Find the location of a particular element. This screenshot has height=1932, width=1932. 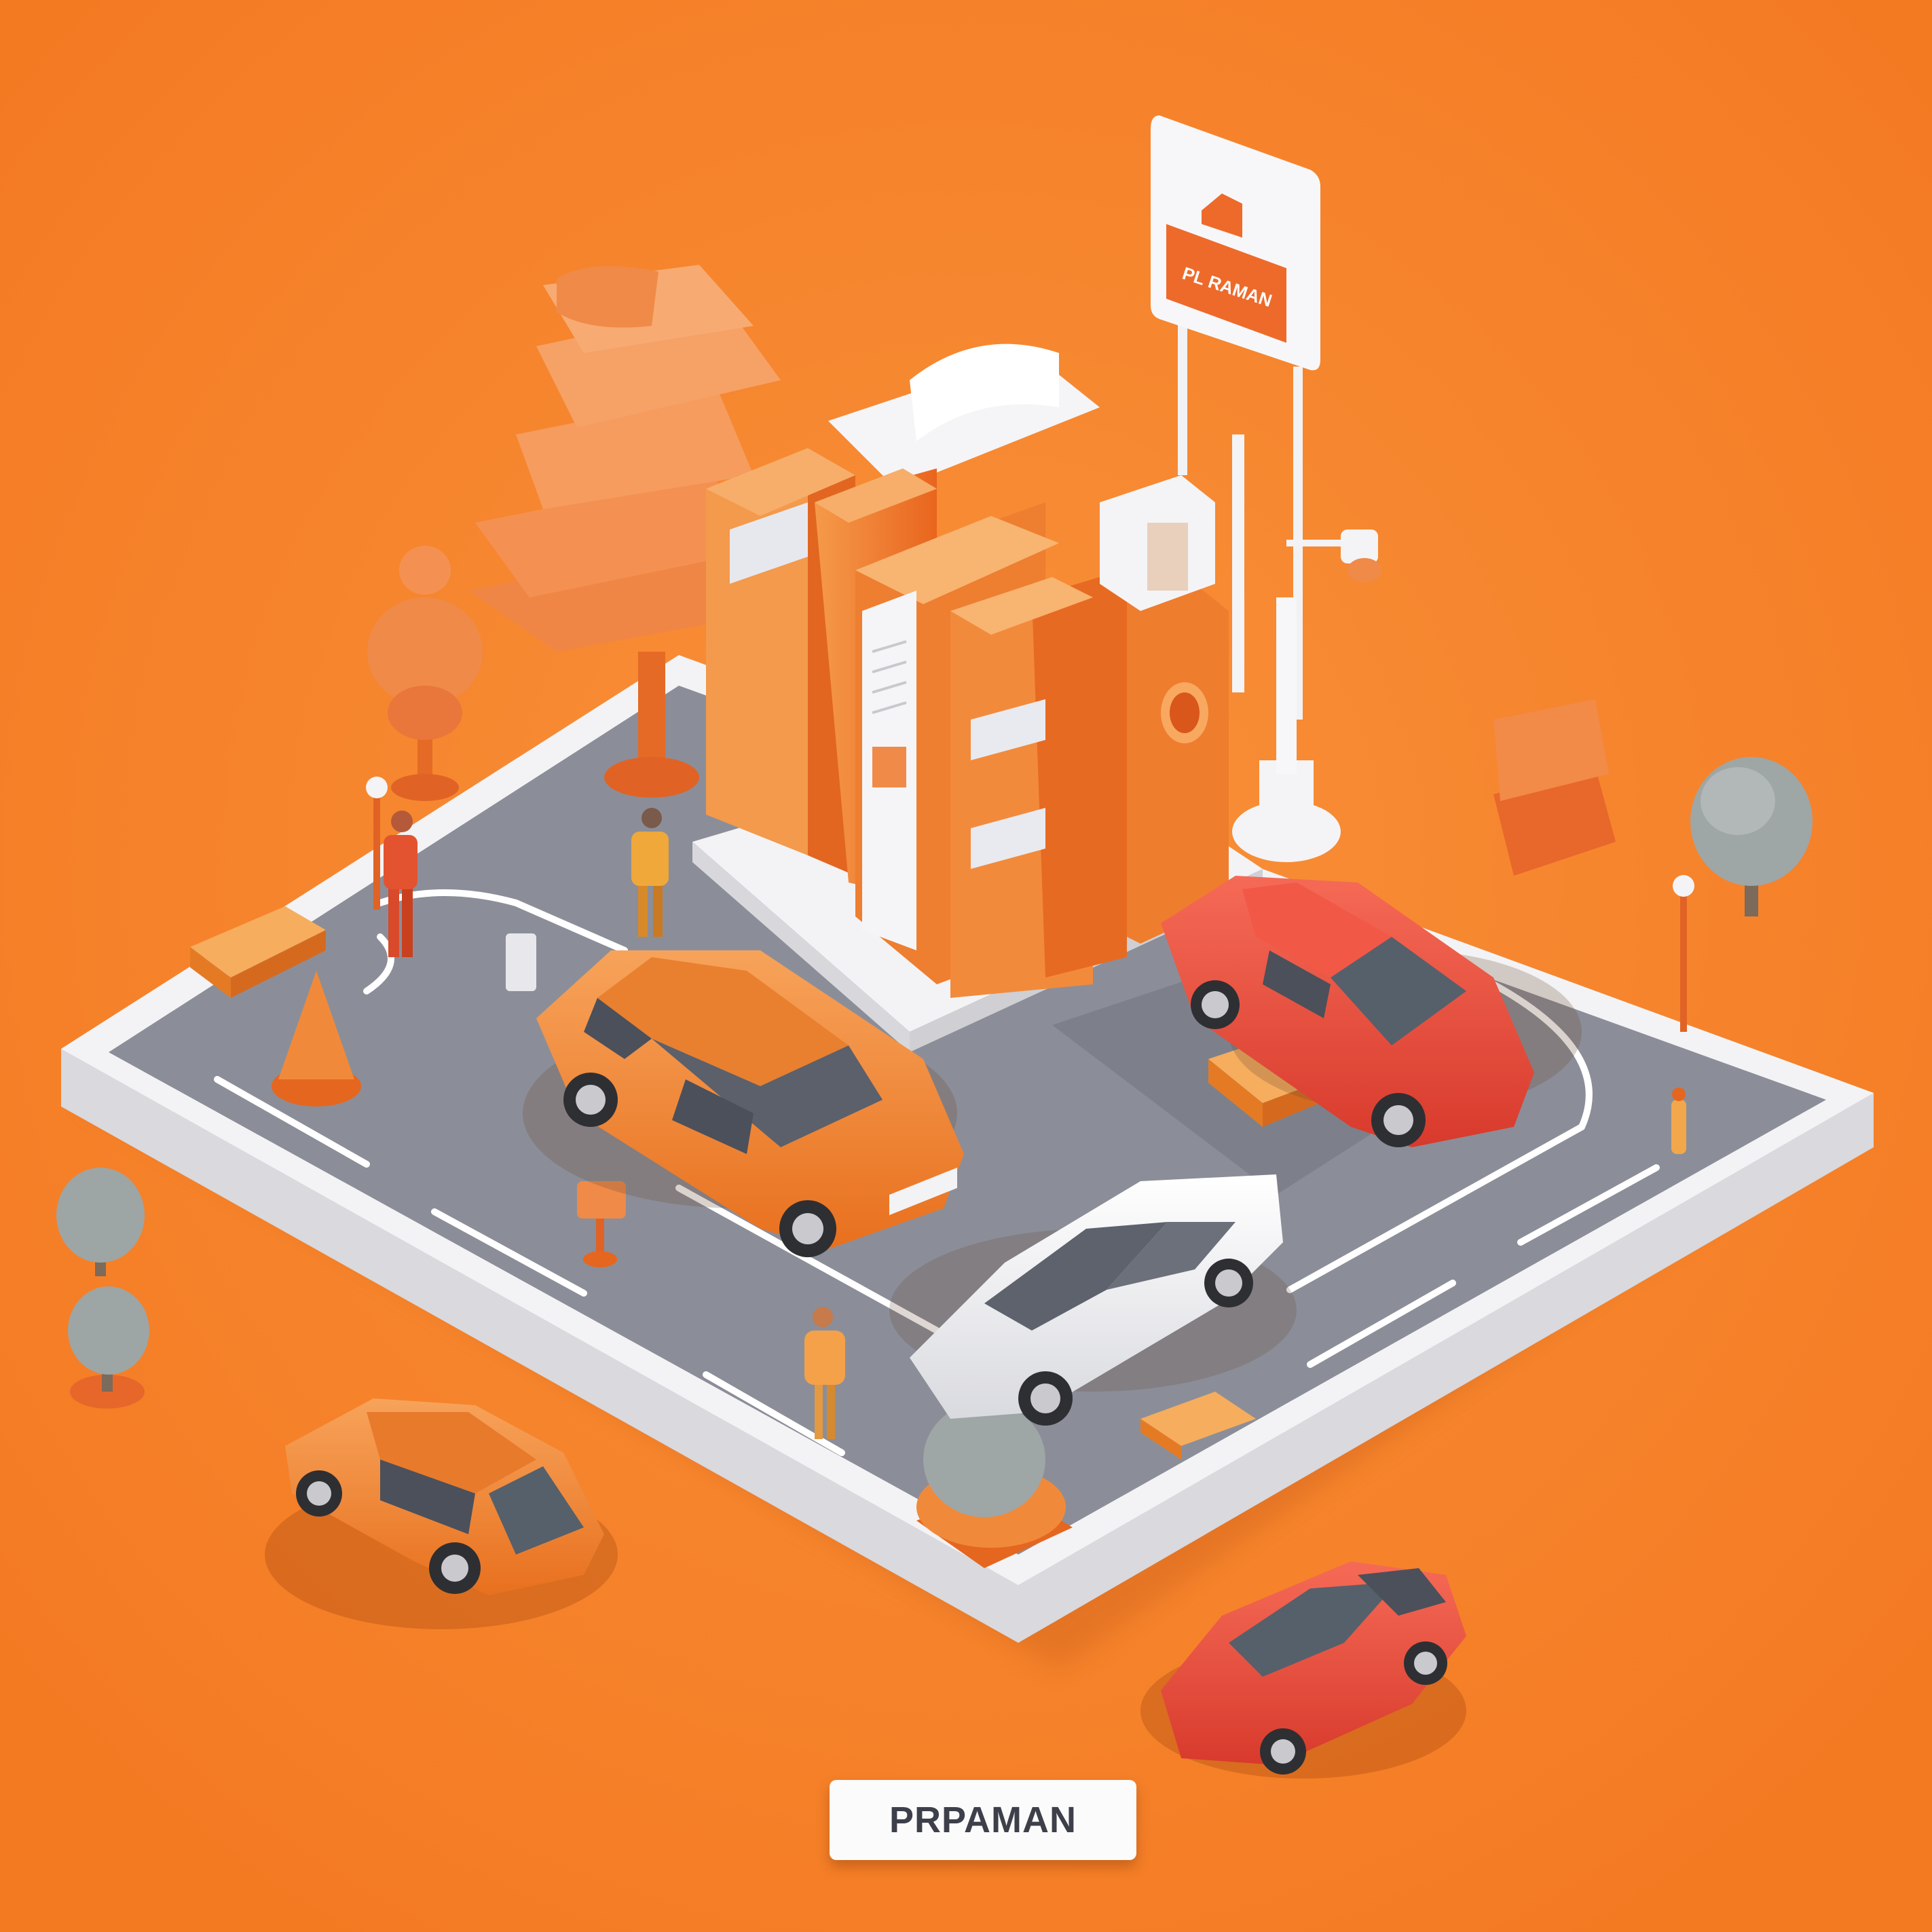

bollard is located at coordinates (521, 962).